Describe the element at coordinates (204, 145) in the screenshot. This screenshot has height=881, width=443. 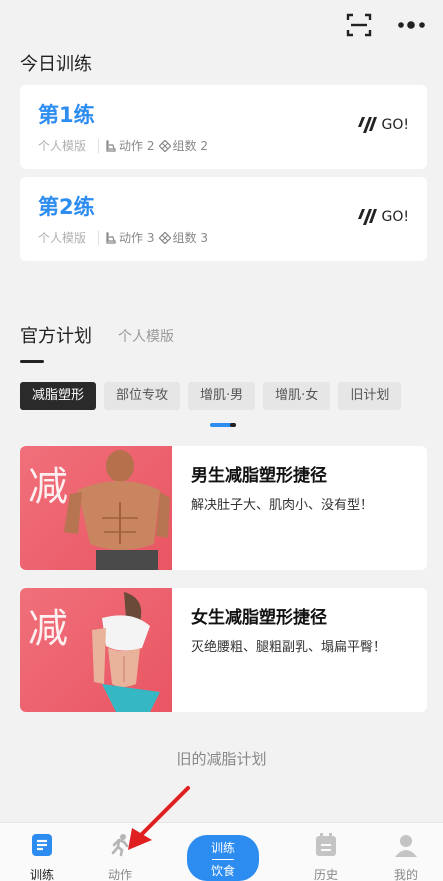
I see `sets-count: 2` at that location.